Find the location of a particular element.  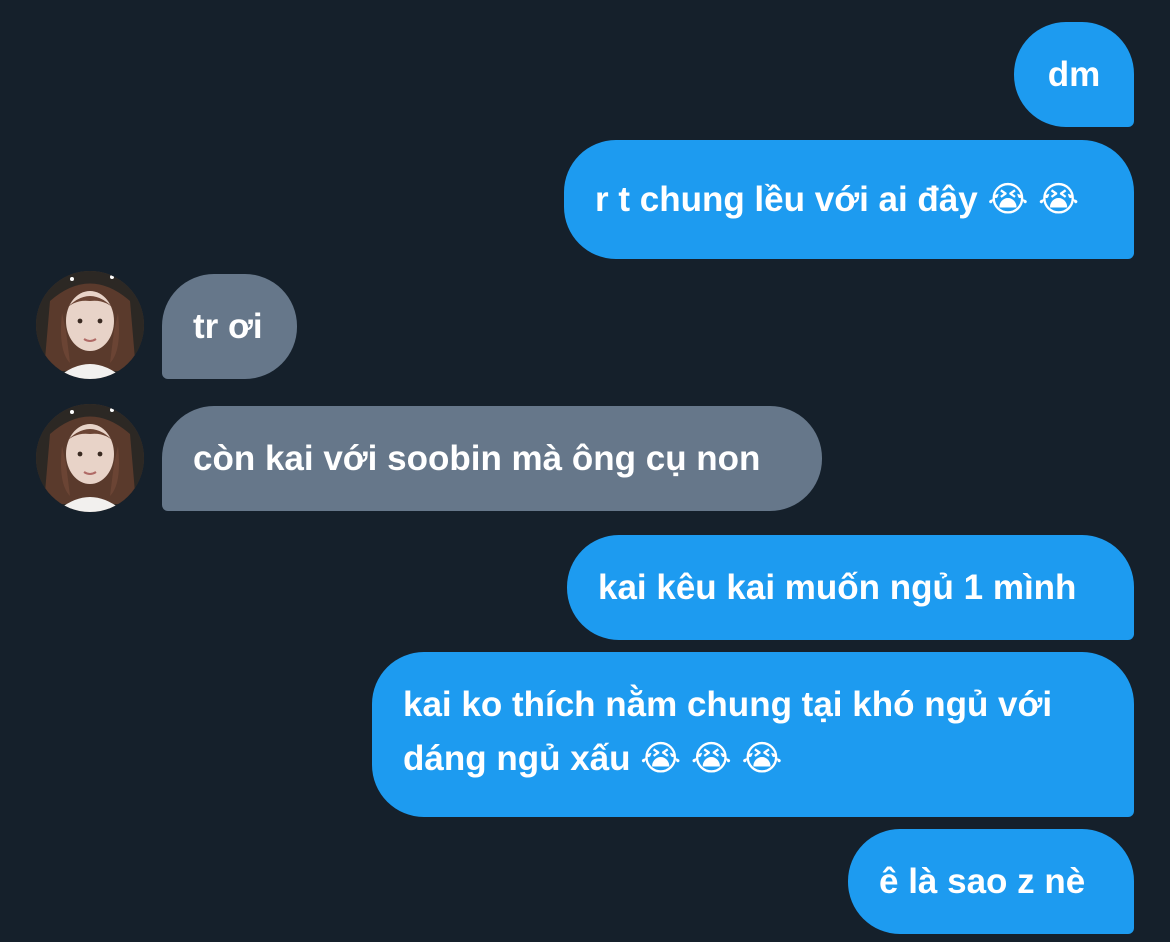

message-bubble-received: còn kai với soobin mà ông cụ non is located at coordinates (492, 458).